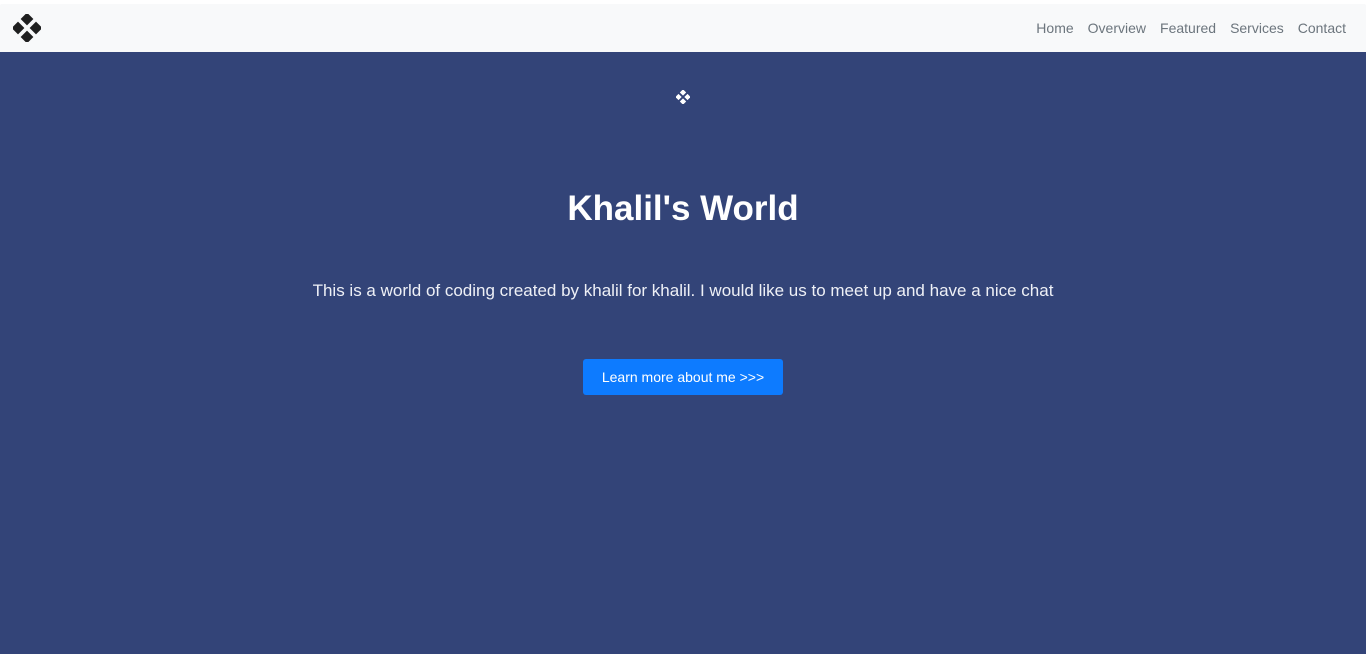  Describe the element at coordinates (1117, 28) in the screenshot. I see `nav-link-overview: Overview` at that location.